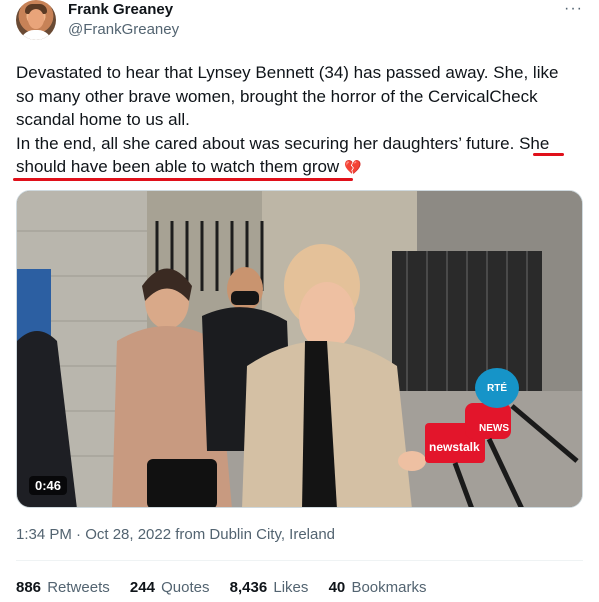  Describe the element at coordinates (29, 587) in the screenshot. I see `retweets-count: 886` at that location.